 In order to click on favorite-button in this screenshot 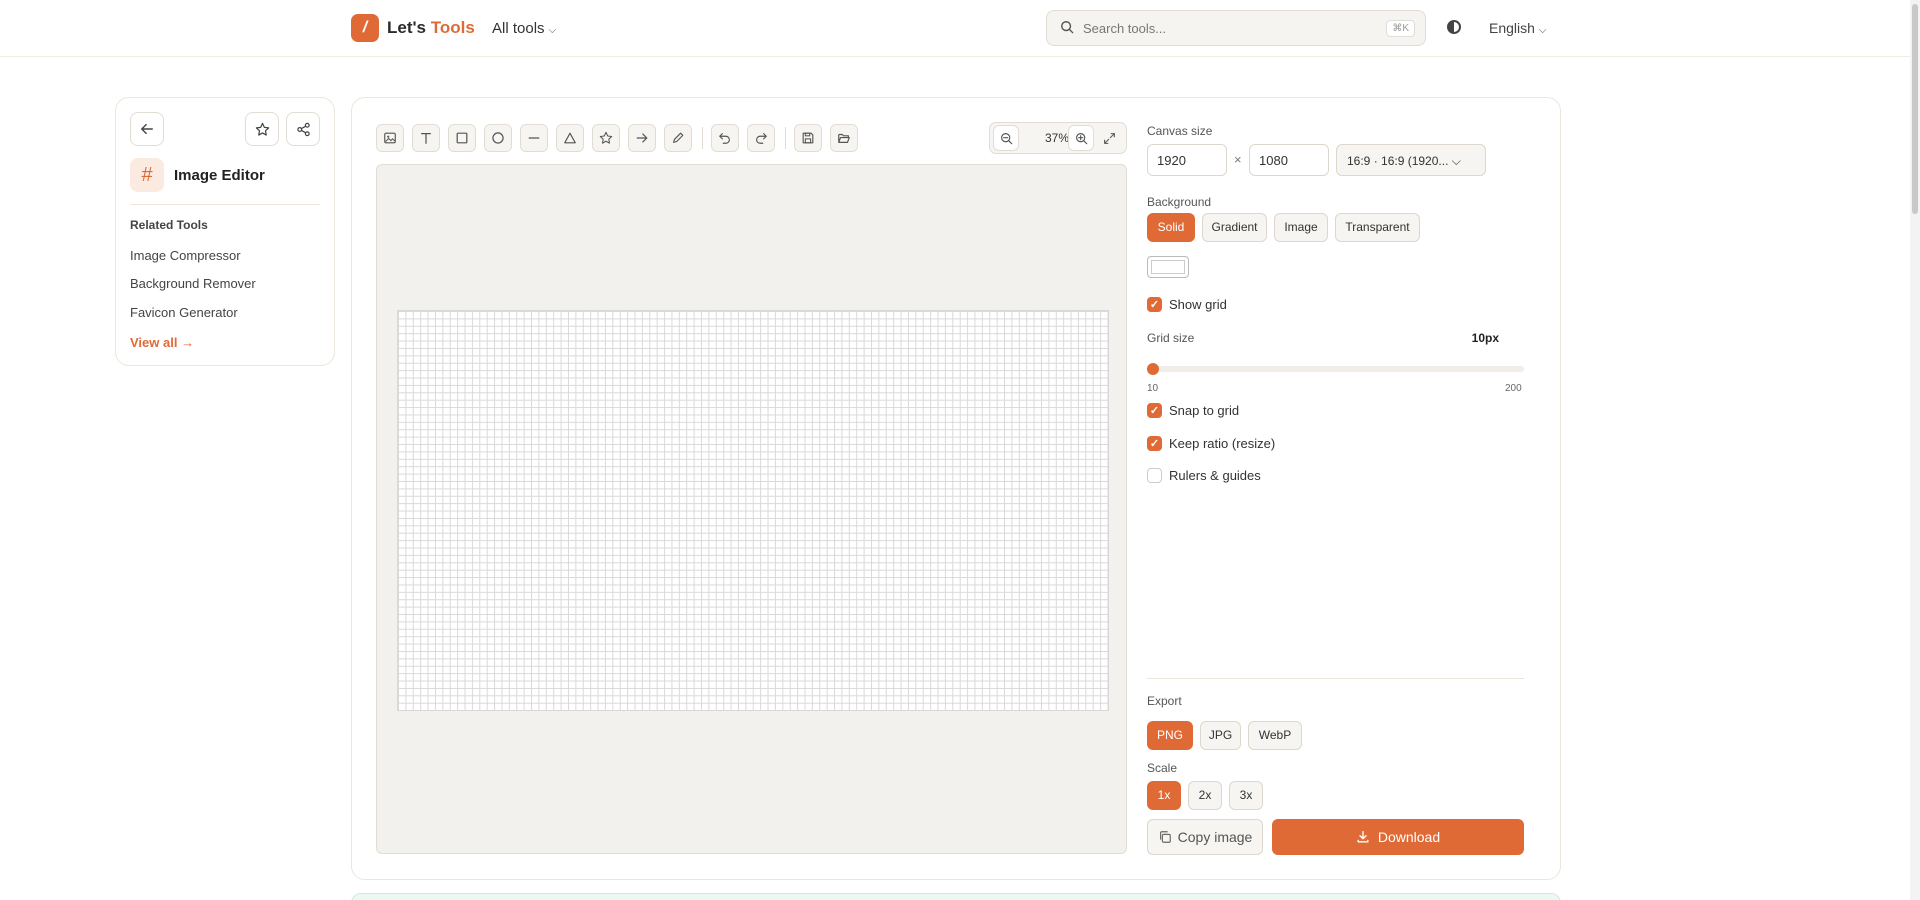, I will do `click(262, 129)`.